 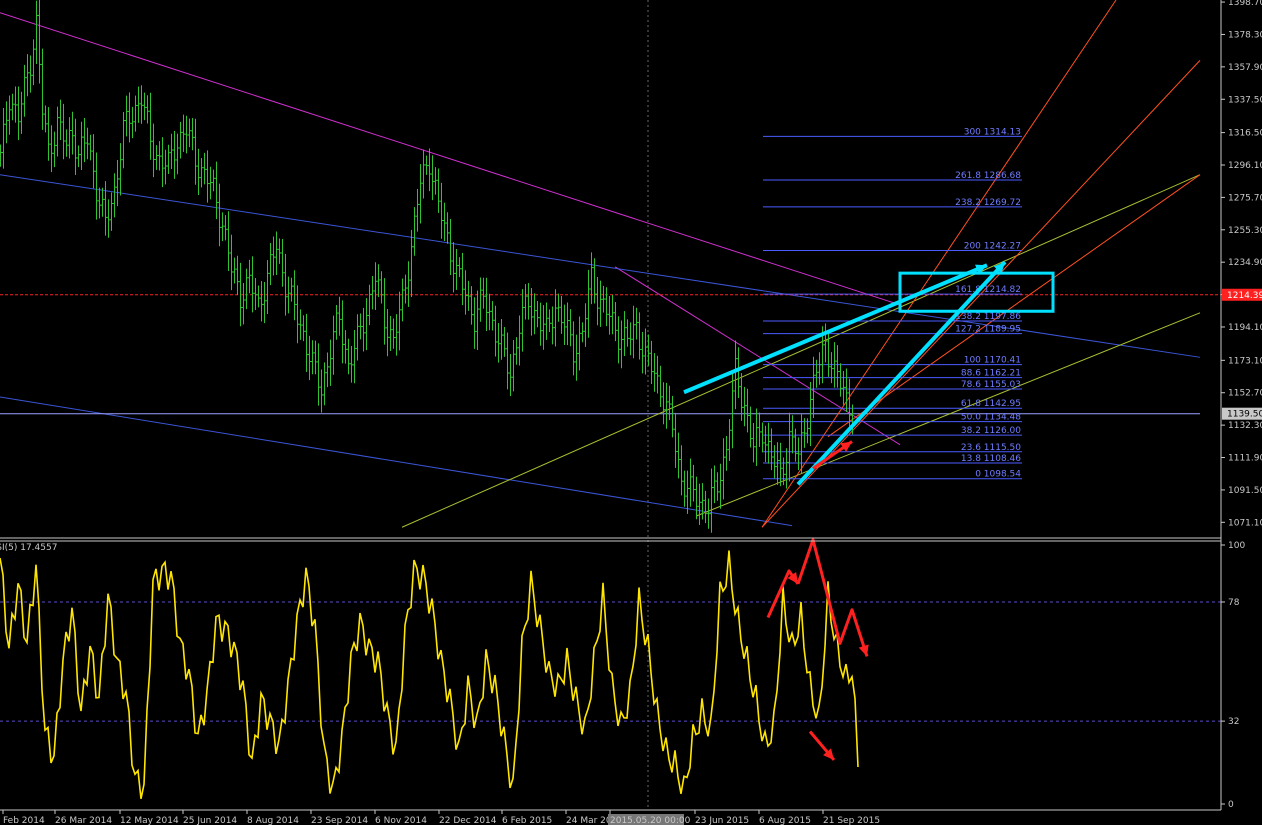 I want to click on time-tick-label: 12 May 2014, so click(x=149, y=820).